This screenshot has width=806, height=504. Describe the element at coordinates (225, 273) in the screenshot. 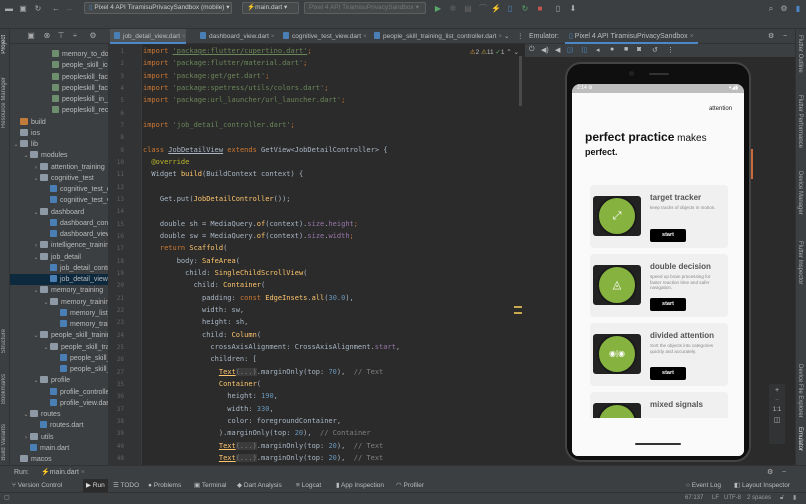

I see `code-line: child: SingleChildScrollView(` at that location.